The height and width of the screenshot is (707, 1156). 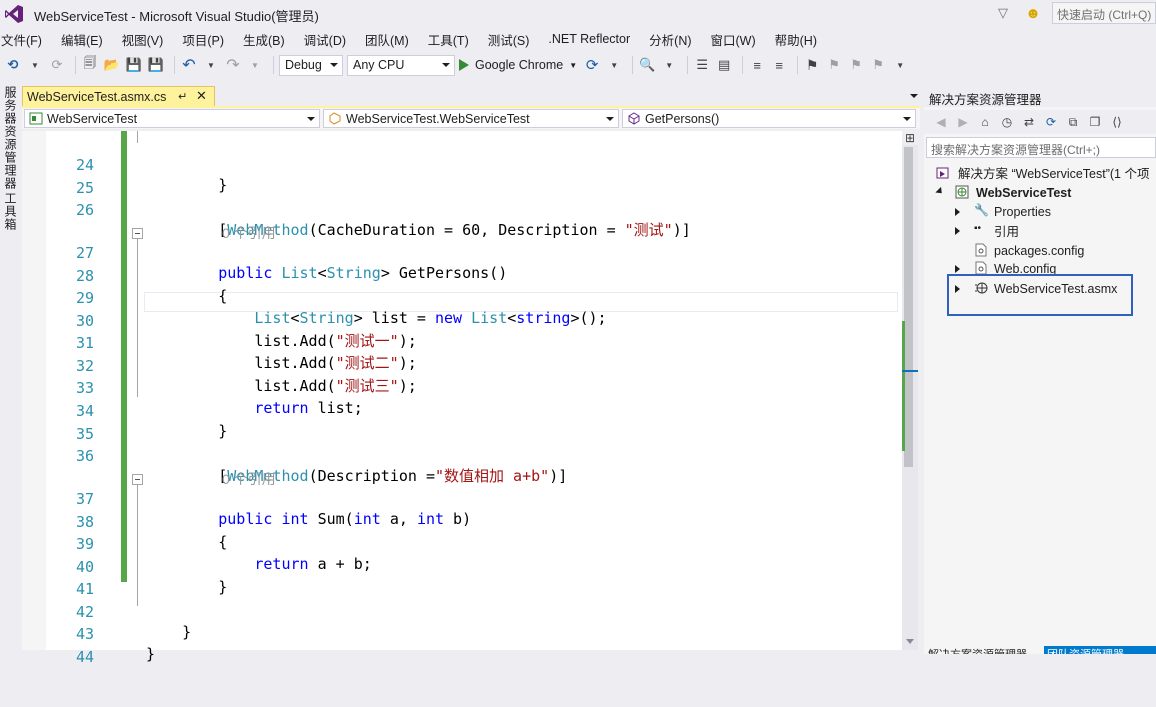 I want to click on solution-configuration-select: Debug, so click(x=311, y=65).